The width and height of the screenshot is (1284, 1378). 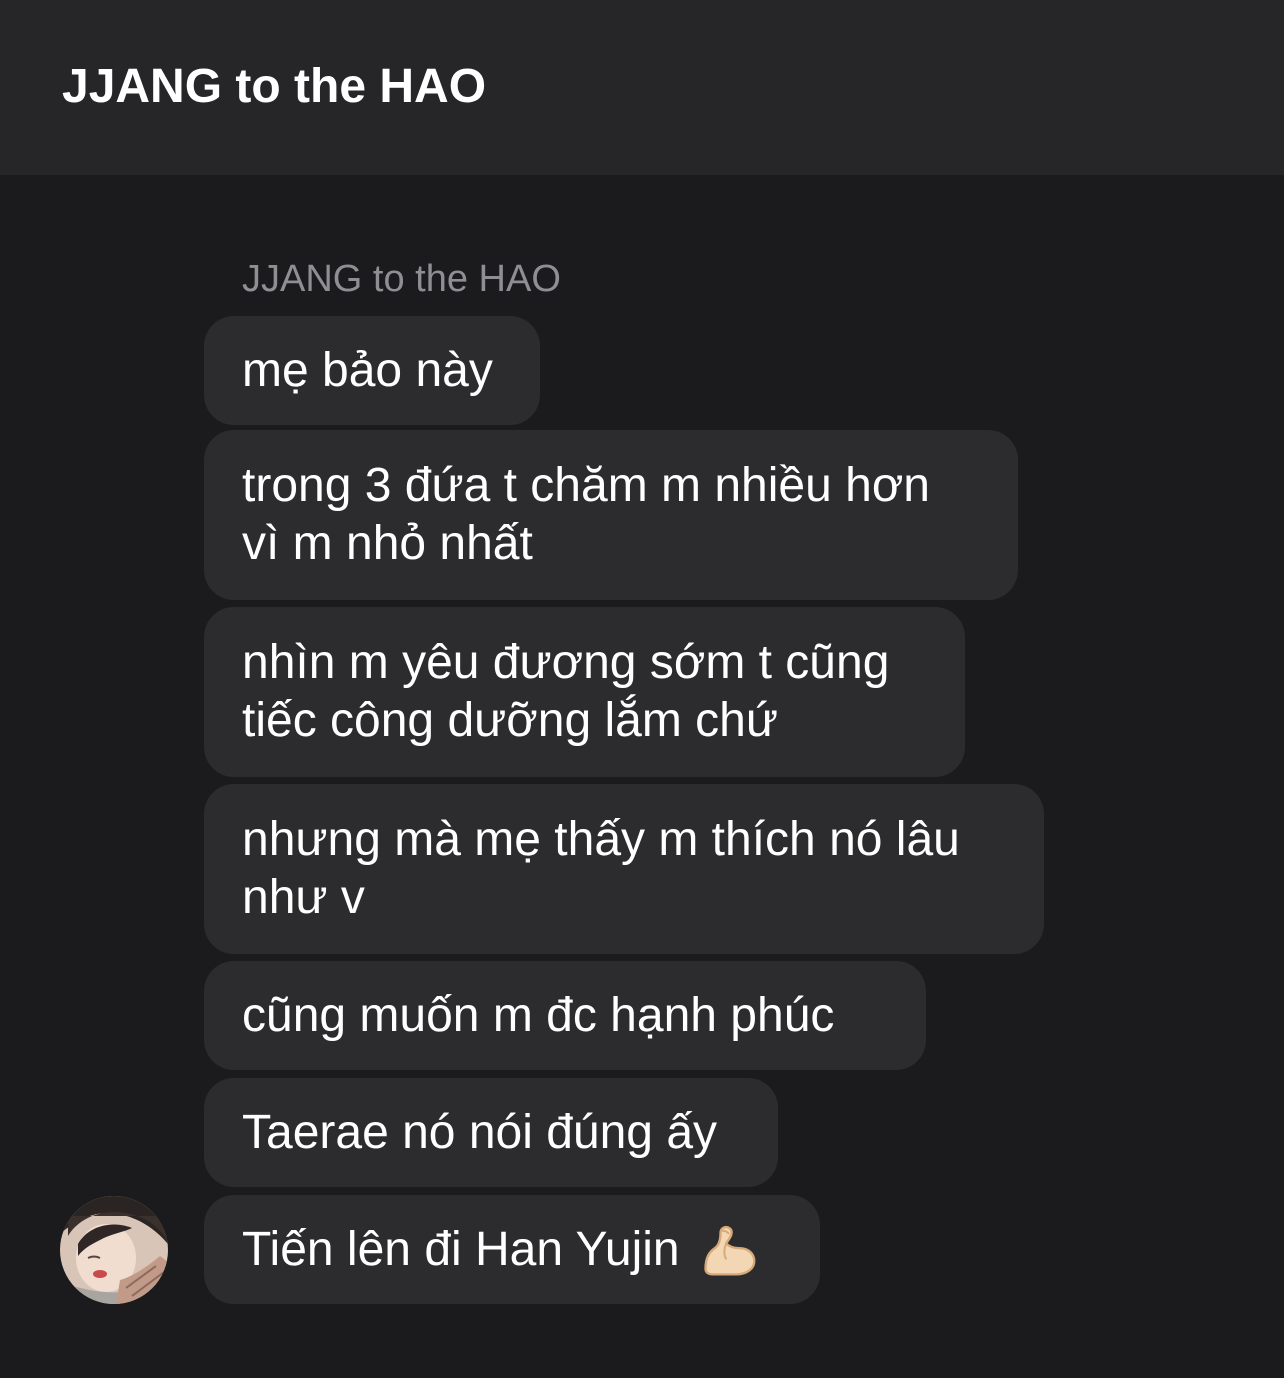 I want to click on message-bubble: nhưng mà mẹ thấy m thích nó lâu như v, so click(x=624, y=869).